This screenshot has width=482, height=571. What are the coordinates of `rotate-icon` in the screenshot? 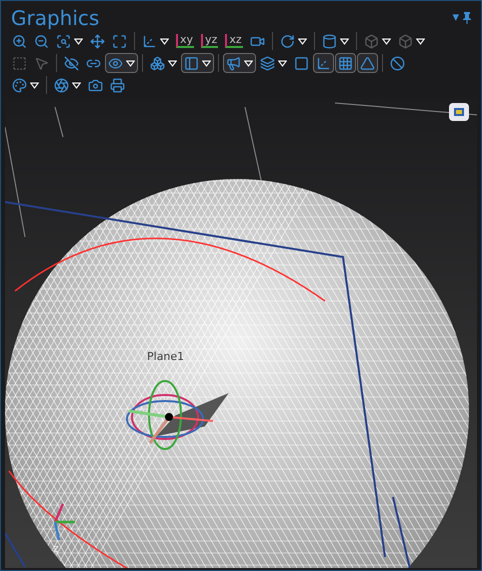 It's located at (287, 41).